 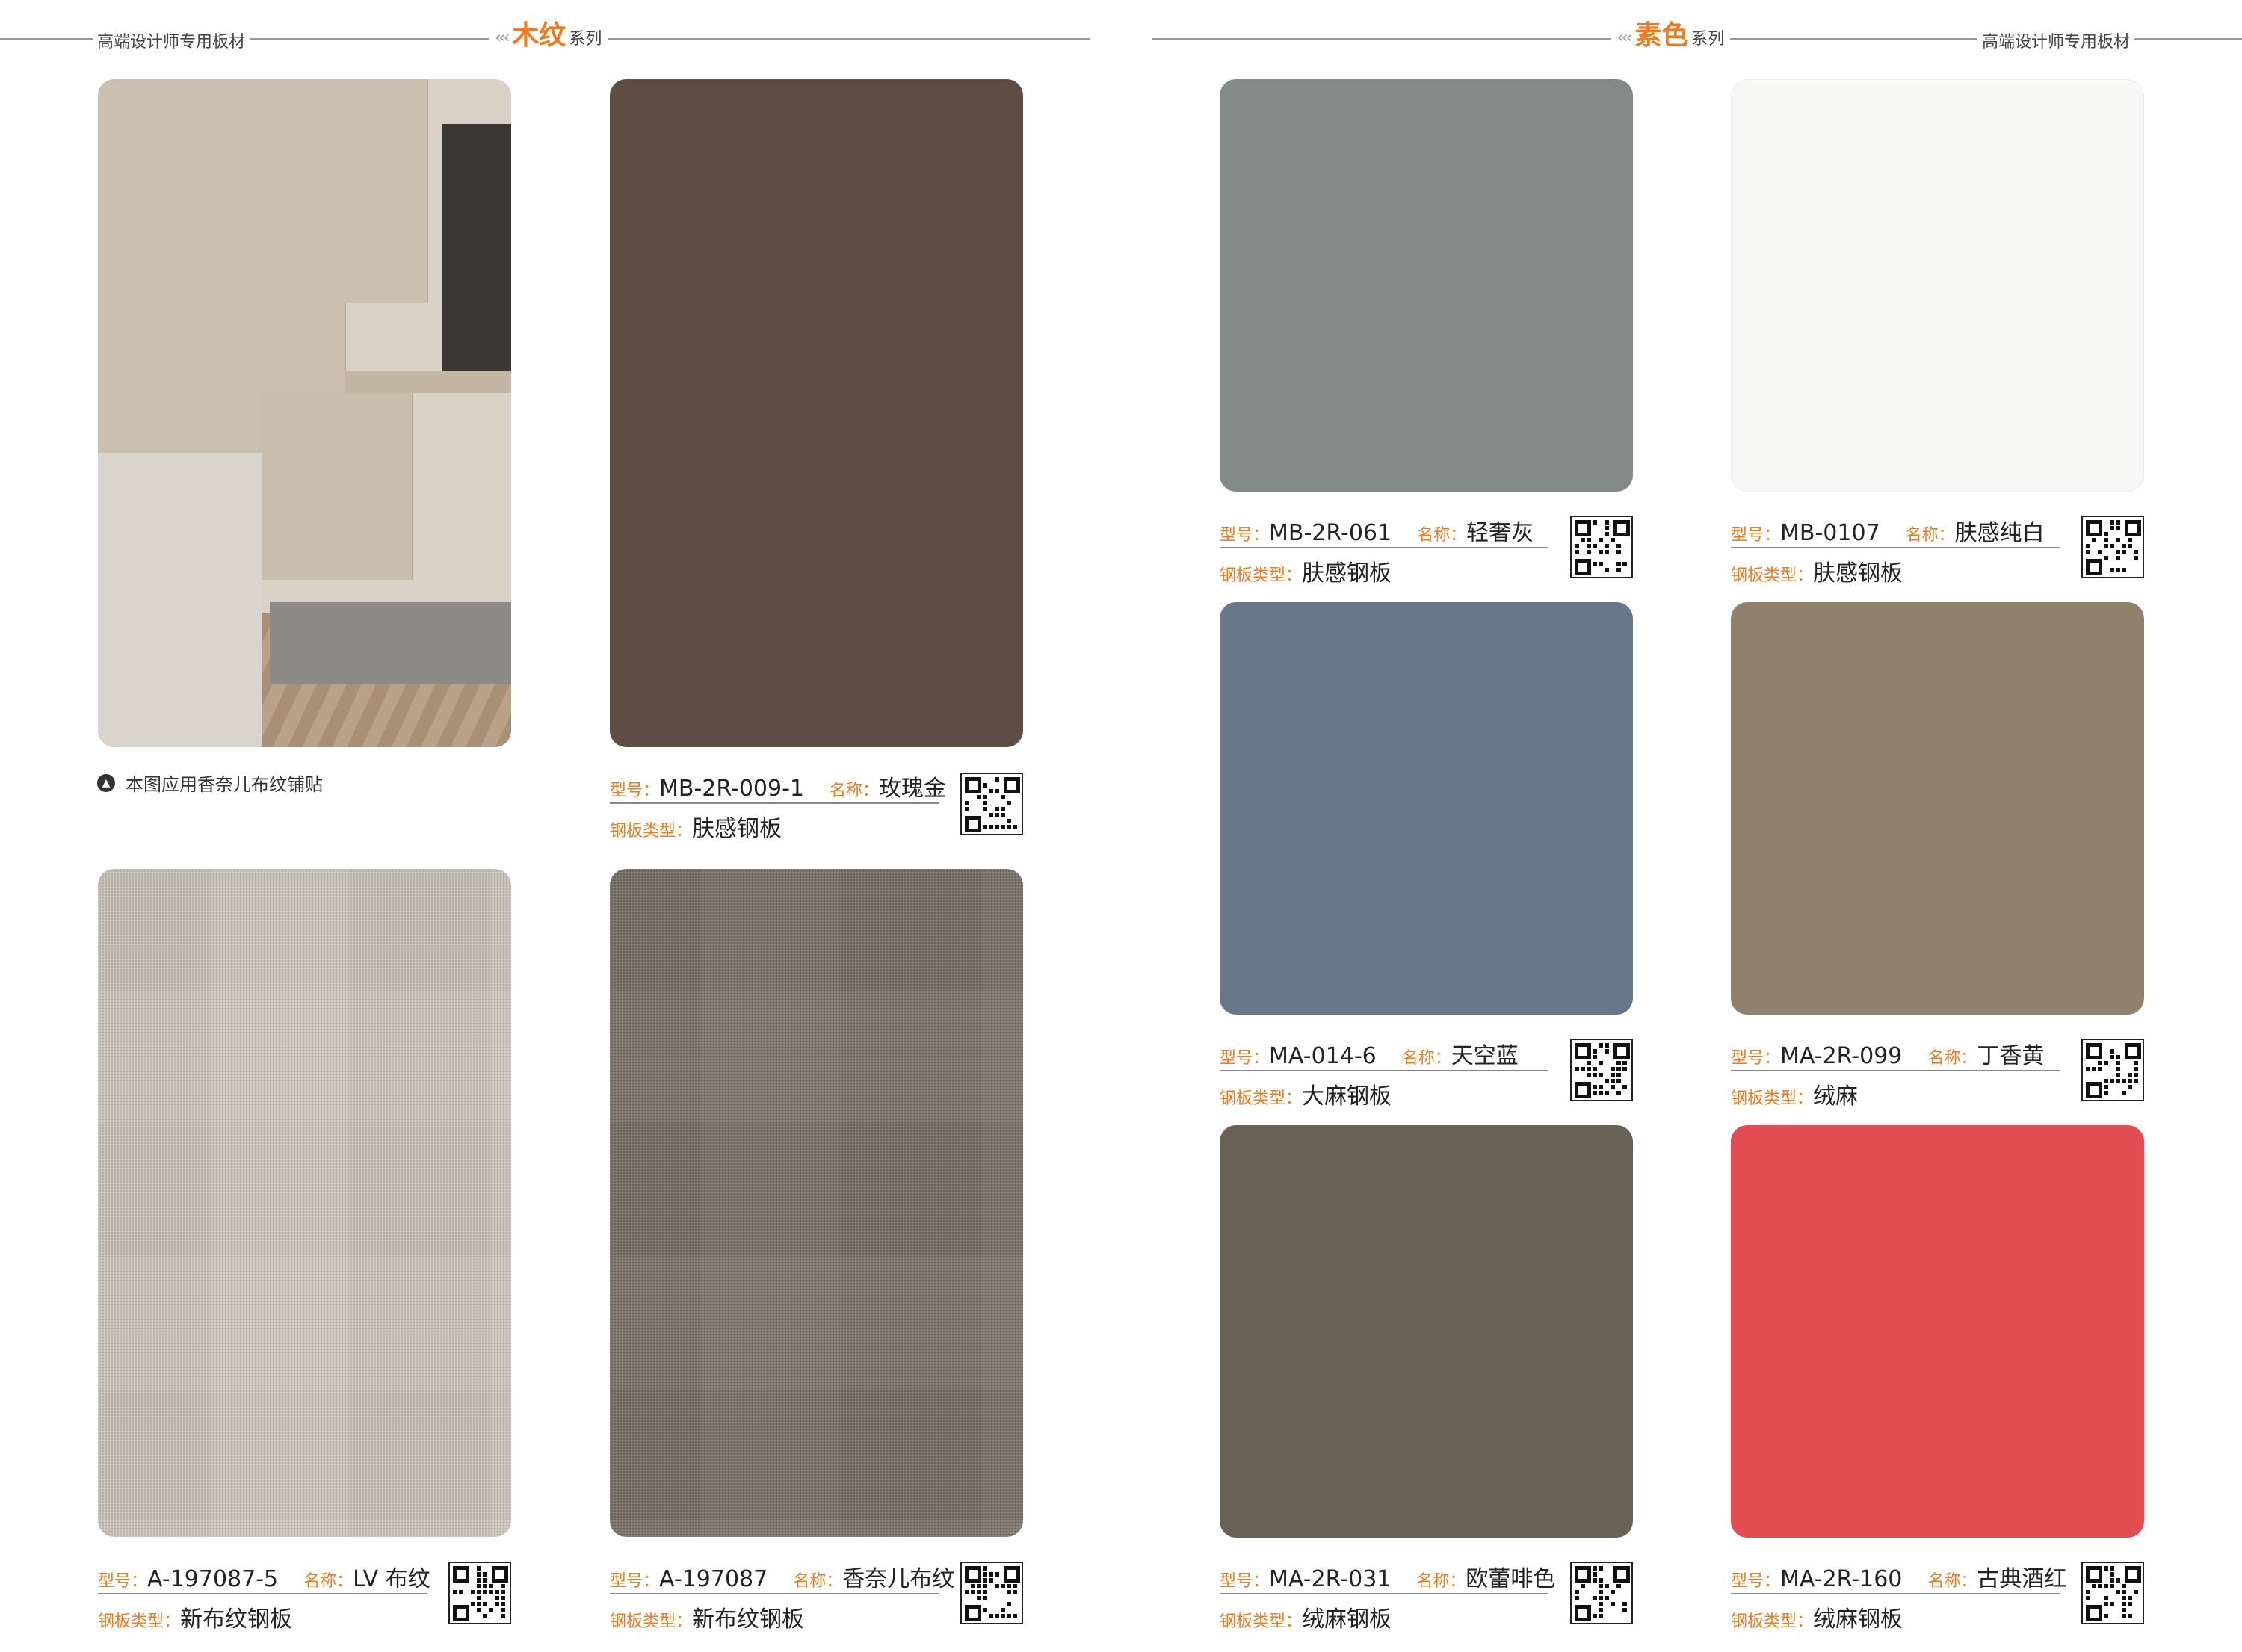 What do you see at coordinates (1347, 1096) in the screenshot?
I see `type-value: 大麻钢板` at bounding box center [1347, 1096].